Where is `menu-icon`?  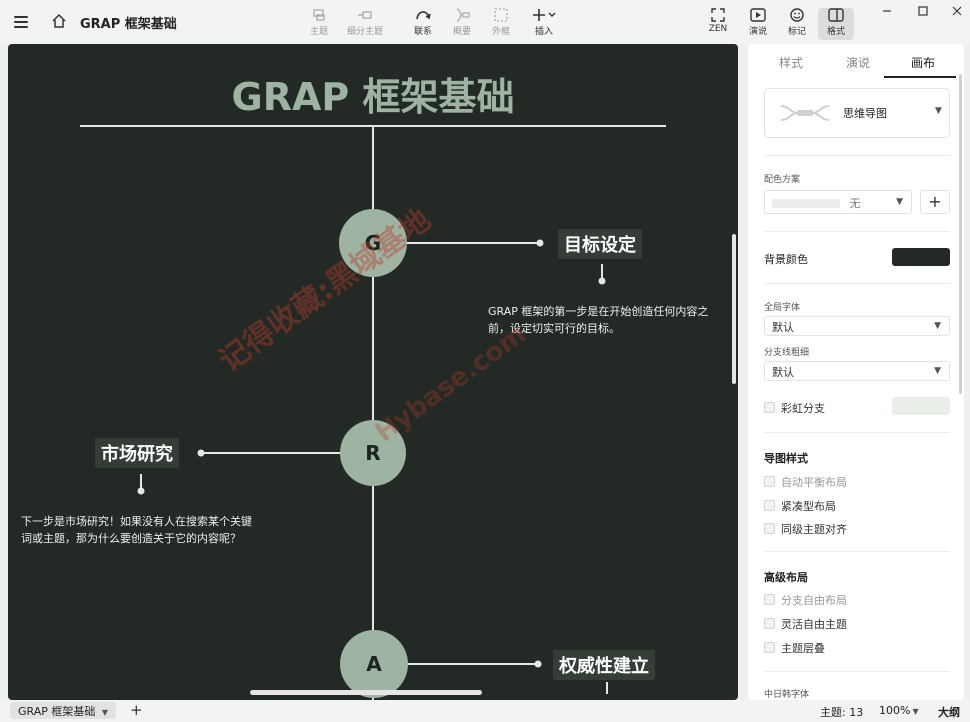
menu-icon is located at coordinates (21, 22).